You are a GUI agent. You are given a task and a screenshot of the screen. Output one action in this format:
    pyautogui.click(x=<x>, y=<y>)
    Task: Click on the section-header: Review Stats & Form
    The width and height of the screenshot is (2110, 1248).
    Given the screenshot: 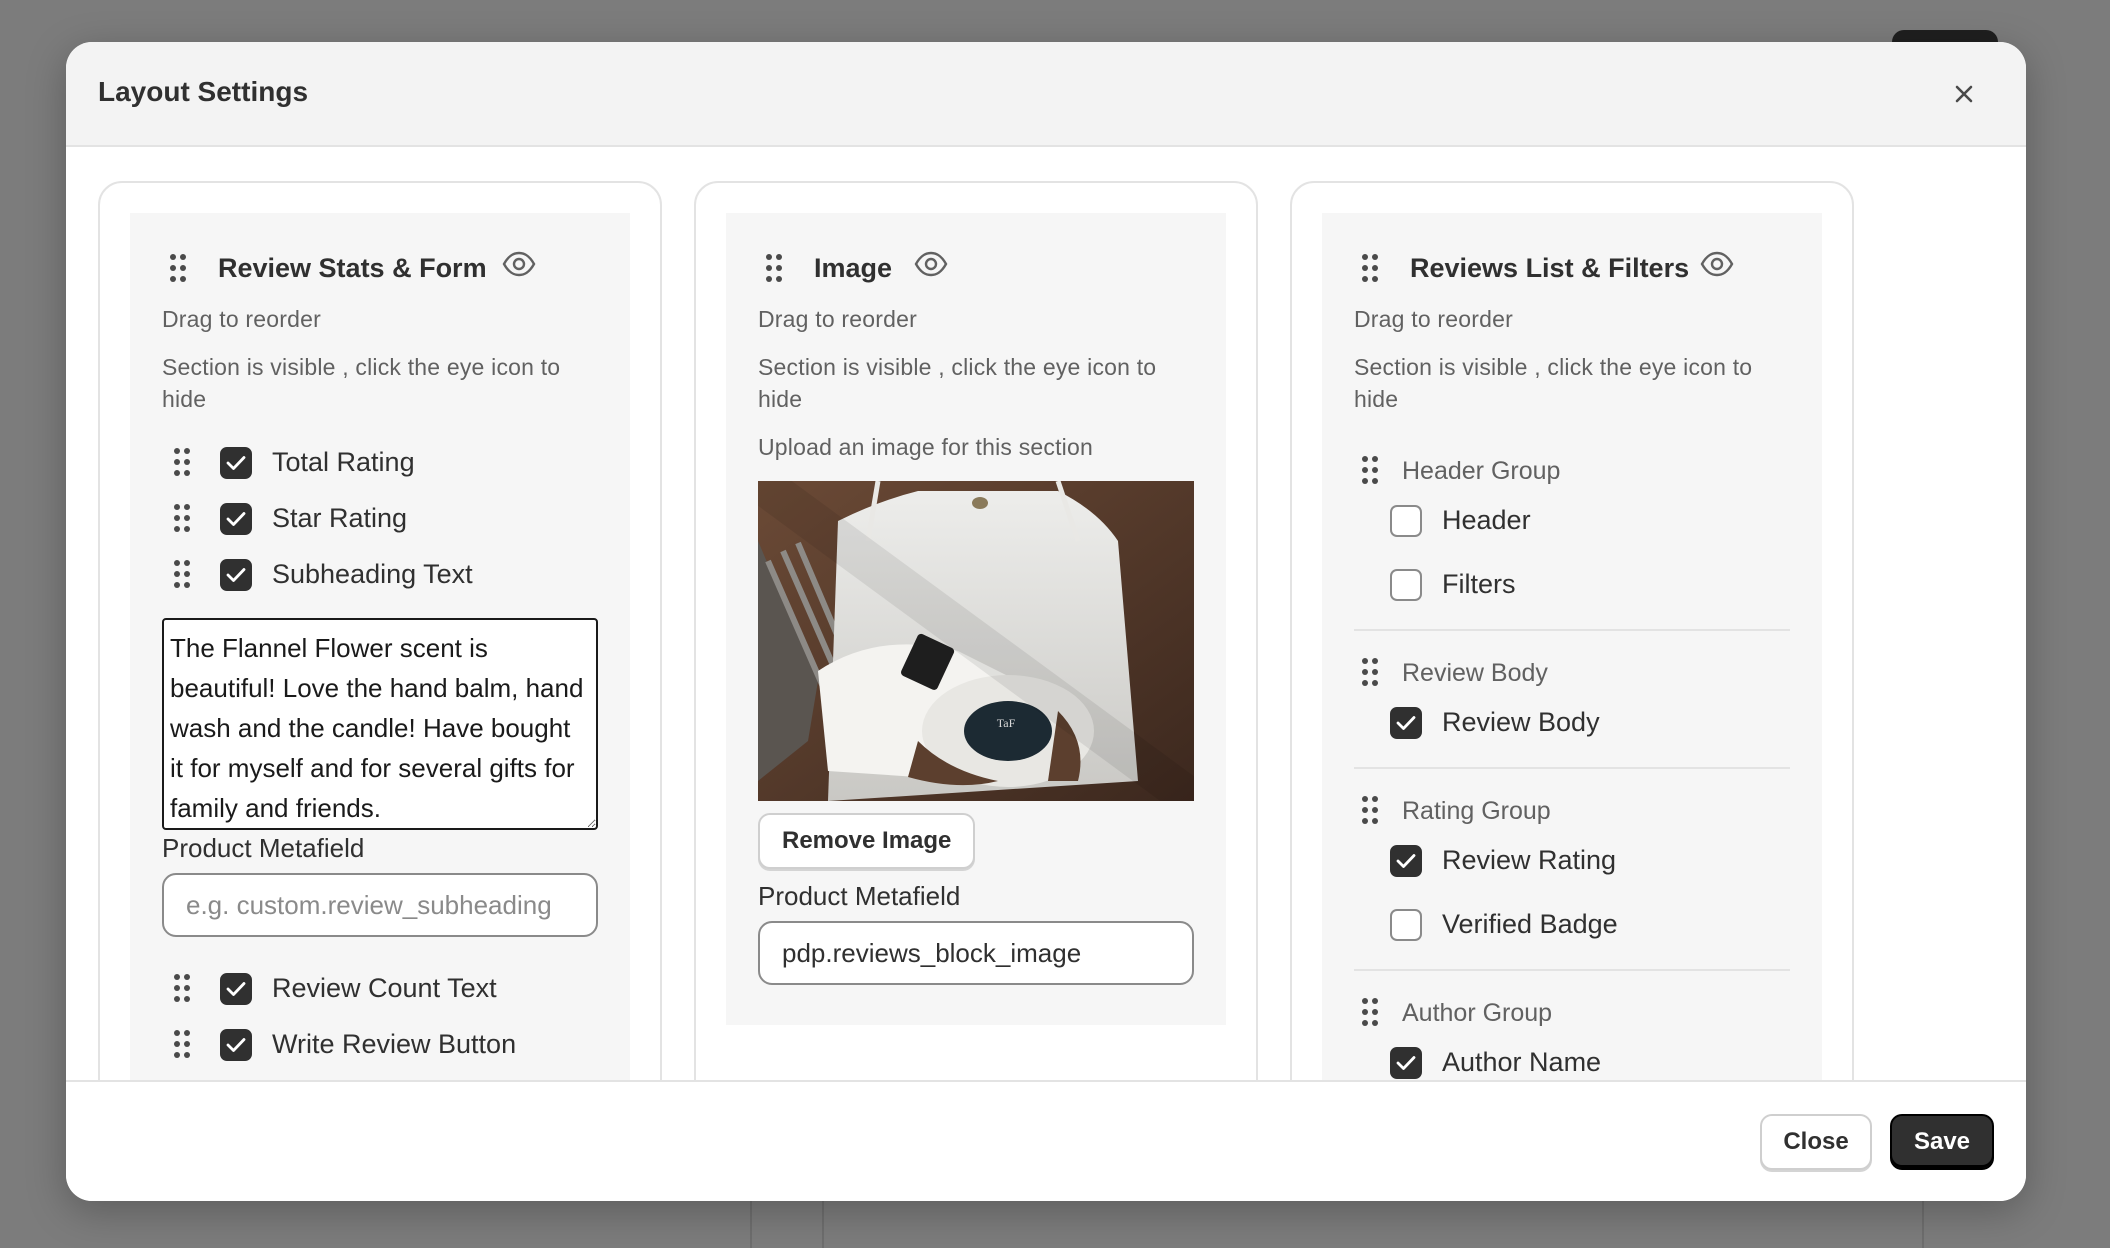 What is the action you would take?
    pyautogui.click(x=380, y=269)
    